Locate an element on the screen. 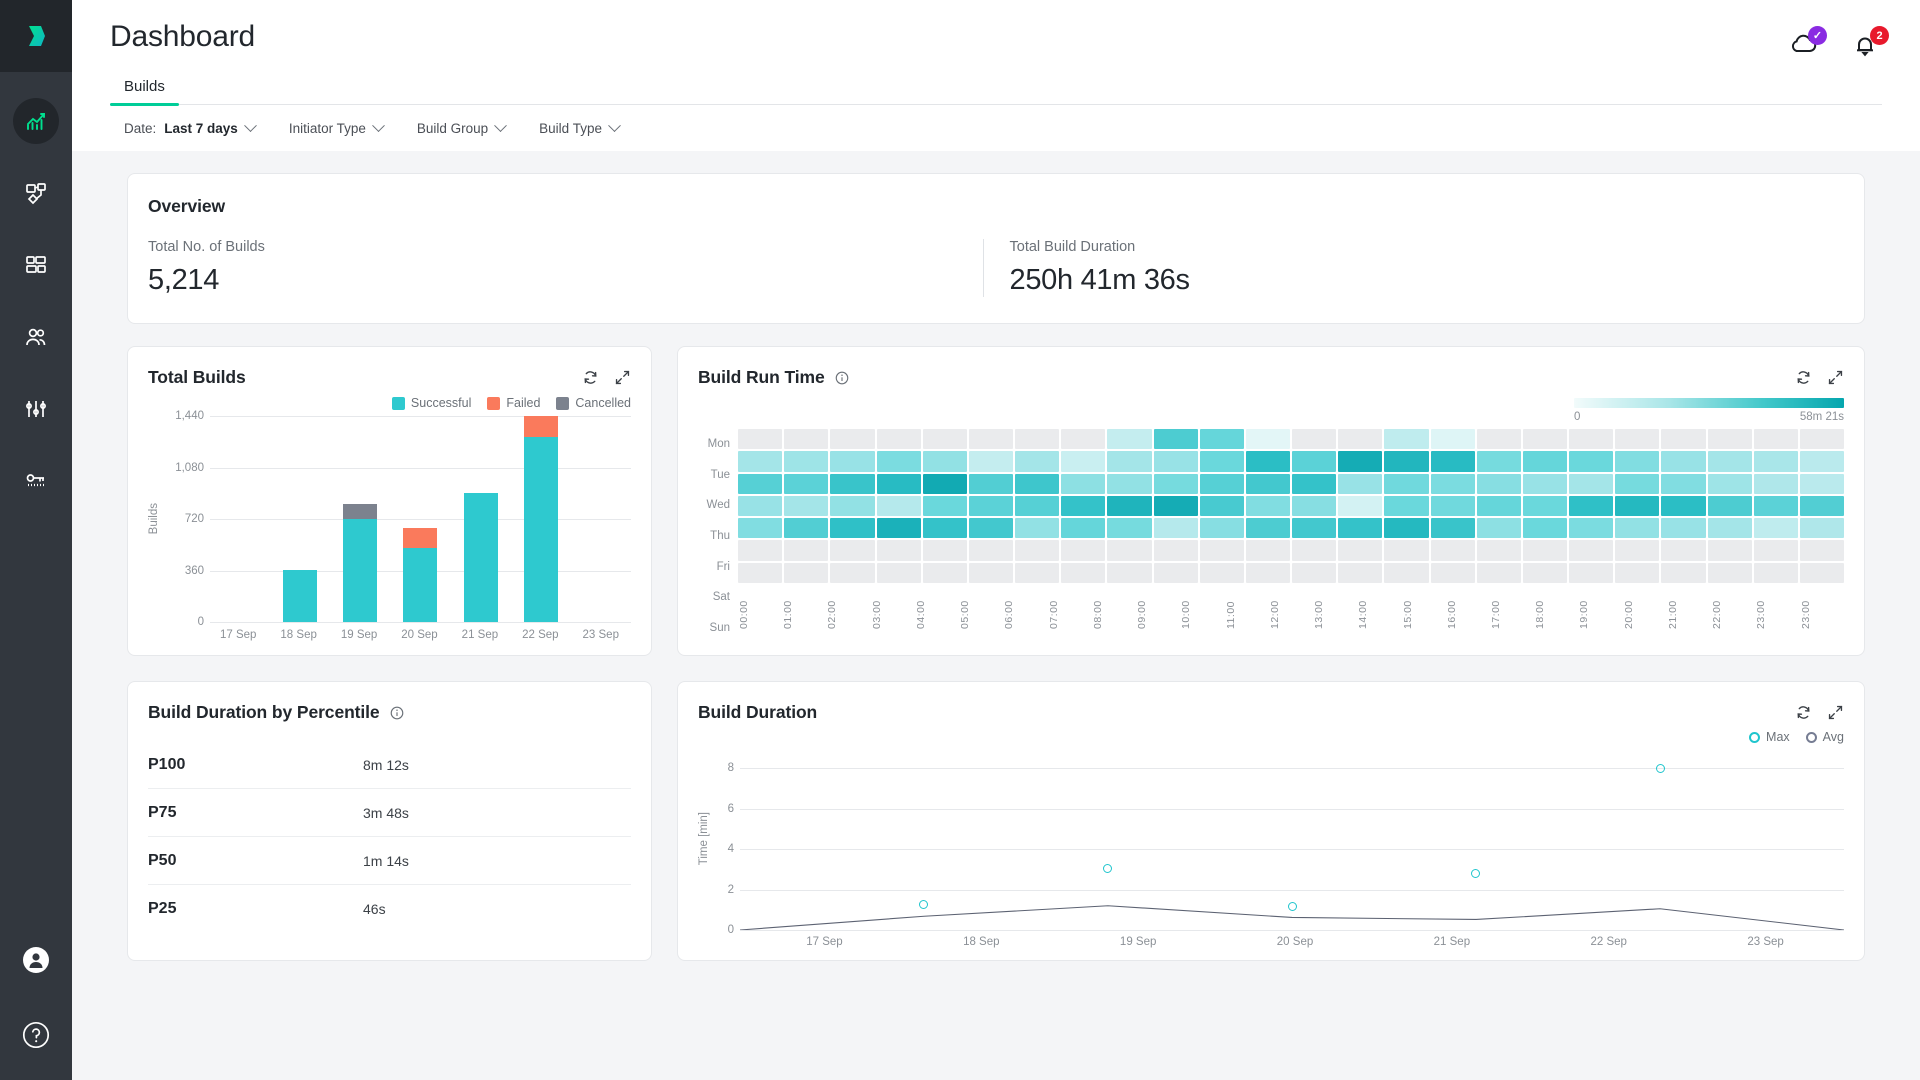 Image resolution: width=1920 pixels, height=1080 pixels. sidebar-item-pipelines is located at coordinates (36, 193).